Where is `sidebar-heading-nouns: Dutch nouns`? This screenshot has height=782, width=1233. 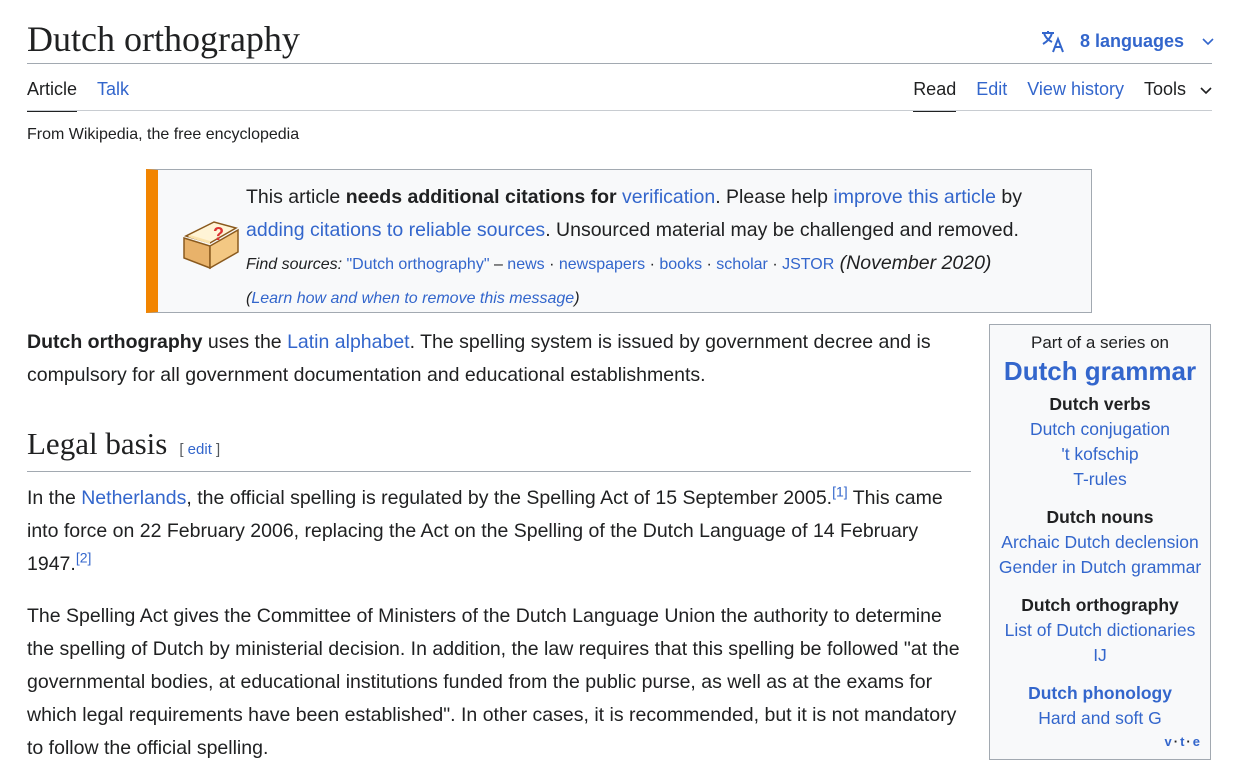 sidebar-heading-nouns: Dutch nouns is located at coordinates (1100, 517).